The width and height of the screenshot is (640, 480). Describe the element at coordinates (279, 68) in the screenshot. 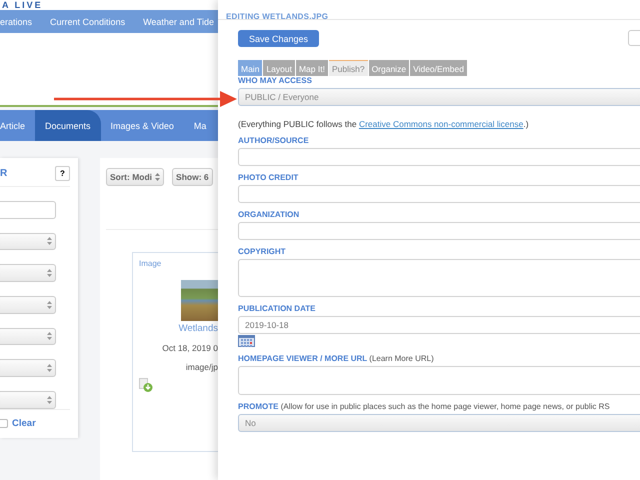

I see `editor-tab: Layout` at that location.